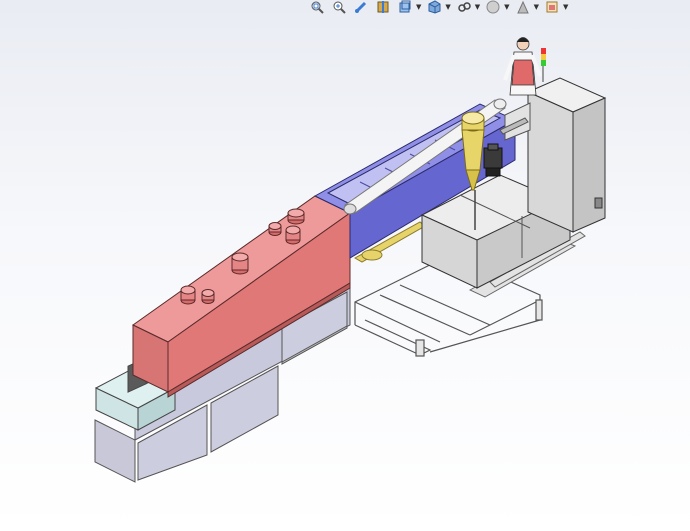  What do you see at coordinates (566, 155) in the screenshot?
I see `control-cabinet` at bounding box center [566, 155].